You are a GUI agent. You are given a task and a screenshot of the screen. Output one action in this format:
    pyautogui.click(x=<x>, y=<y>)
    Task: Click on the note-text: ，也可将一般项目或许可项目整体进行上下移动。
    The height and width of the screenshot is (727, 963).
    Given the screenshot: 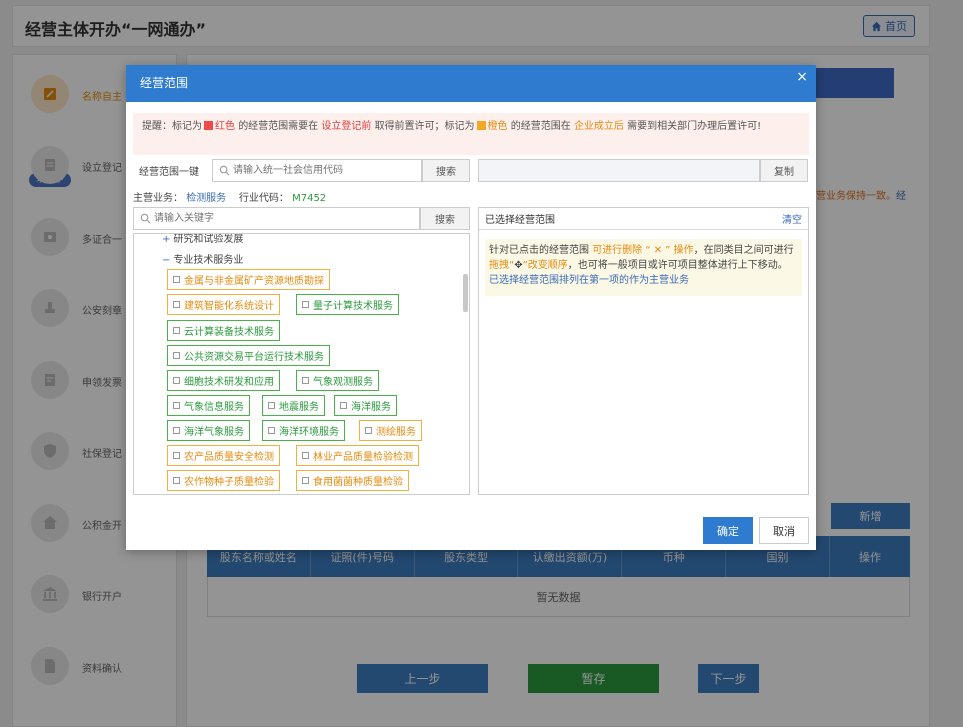 What is the action you would take?
    pyautogui.click(x=677, y=265)
    